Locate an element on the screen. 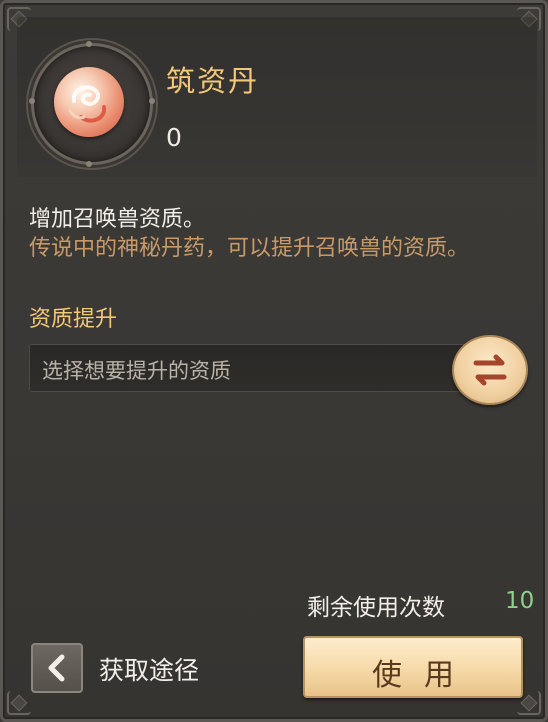 This screenshot has width=548, height=722. back-button is located at coordinates (57, 668).